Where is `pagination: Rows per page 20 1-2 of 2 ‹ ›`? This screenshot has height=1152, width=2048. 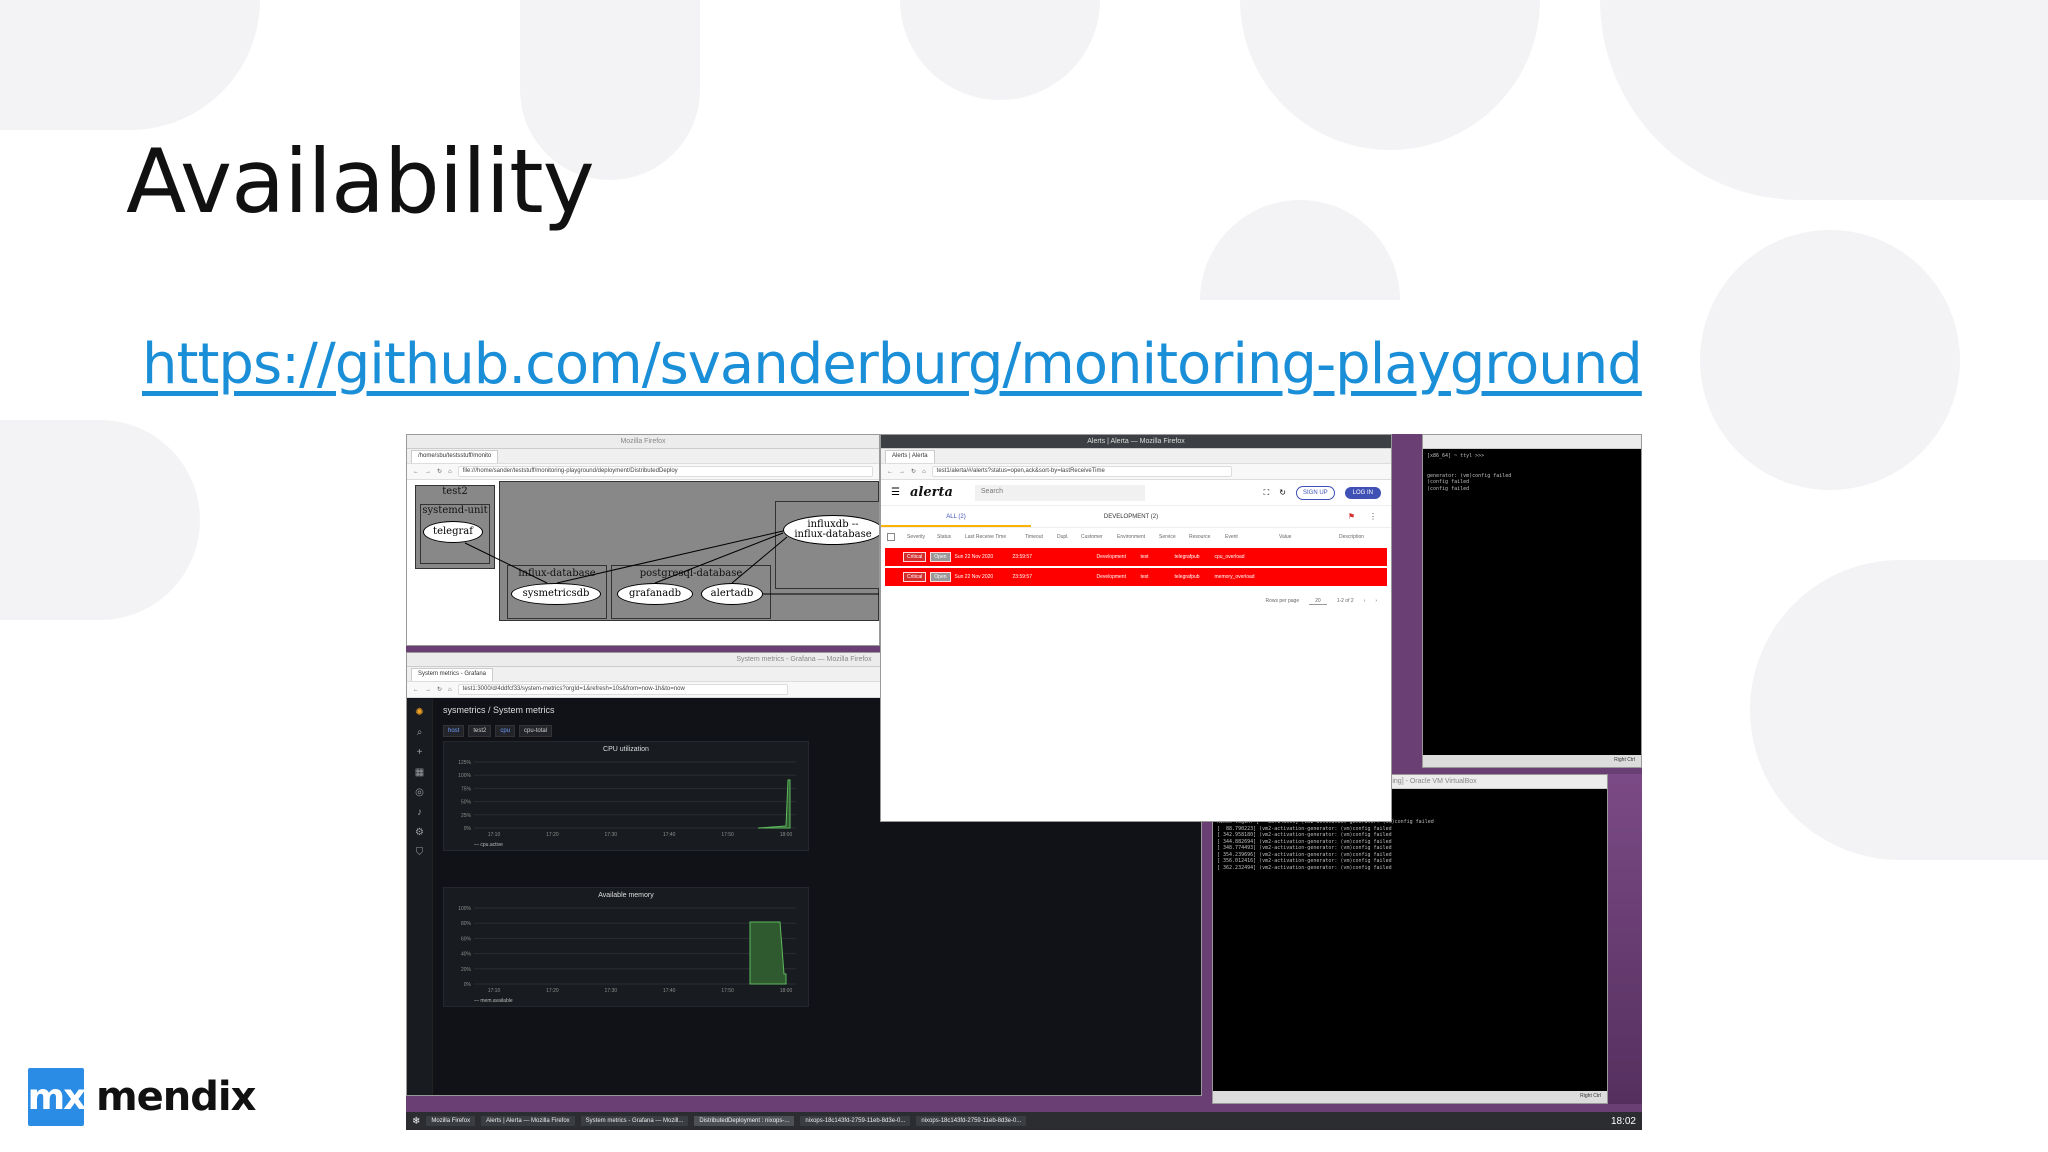 pagination: Rows per page 20 1-2 of 2 ‹ › is located at coordinates (1136, 601).